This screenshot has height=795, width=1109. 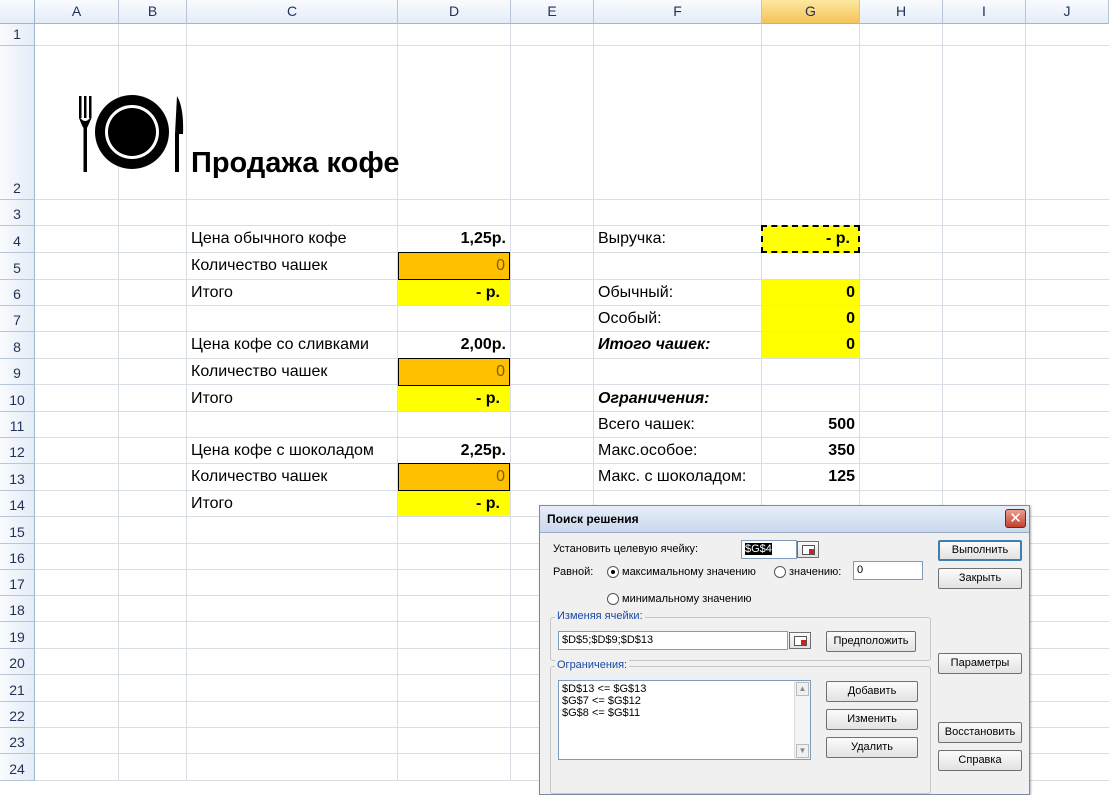 I want to click on column-header-j: J, so click(x=1067, y=12).